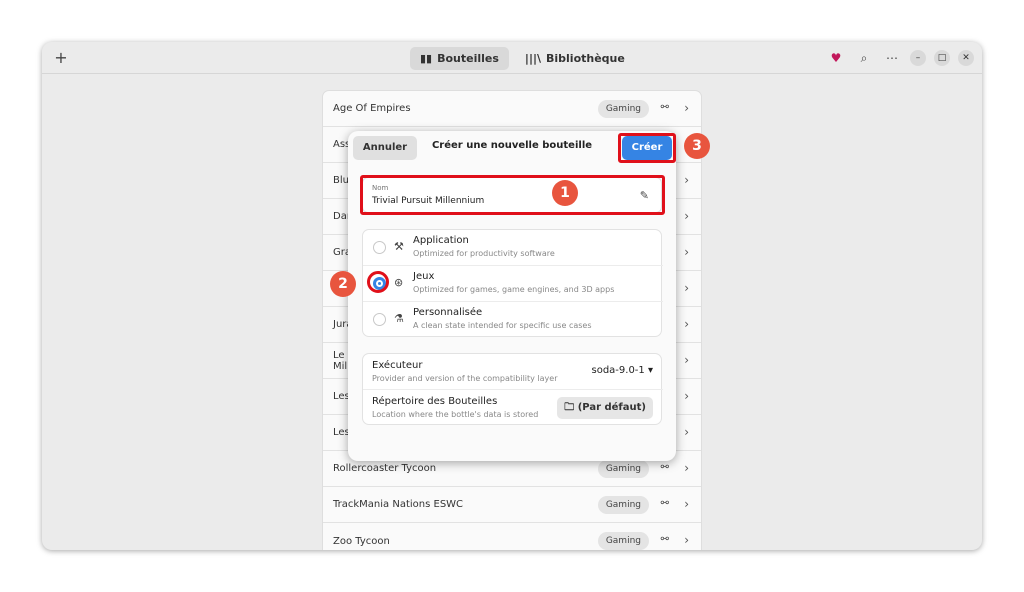 This screenshot has width=1024, height=592. What do you see at coordinates (512, 536) in the screenshot?
I see `bottle-row: Zoo Tycoon Gaming ⚯ ›` at bounding box center [512, 536].